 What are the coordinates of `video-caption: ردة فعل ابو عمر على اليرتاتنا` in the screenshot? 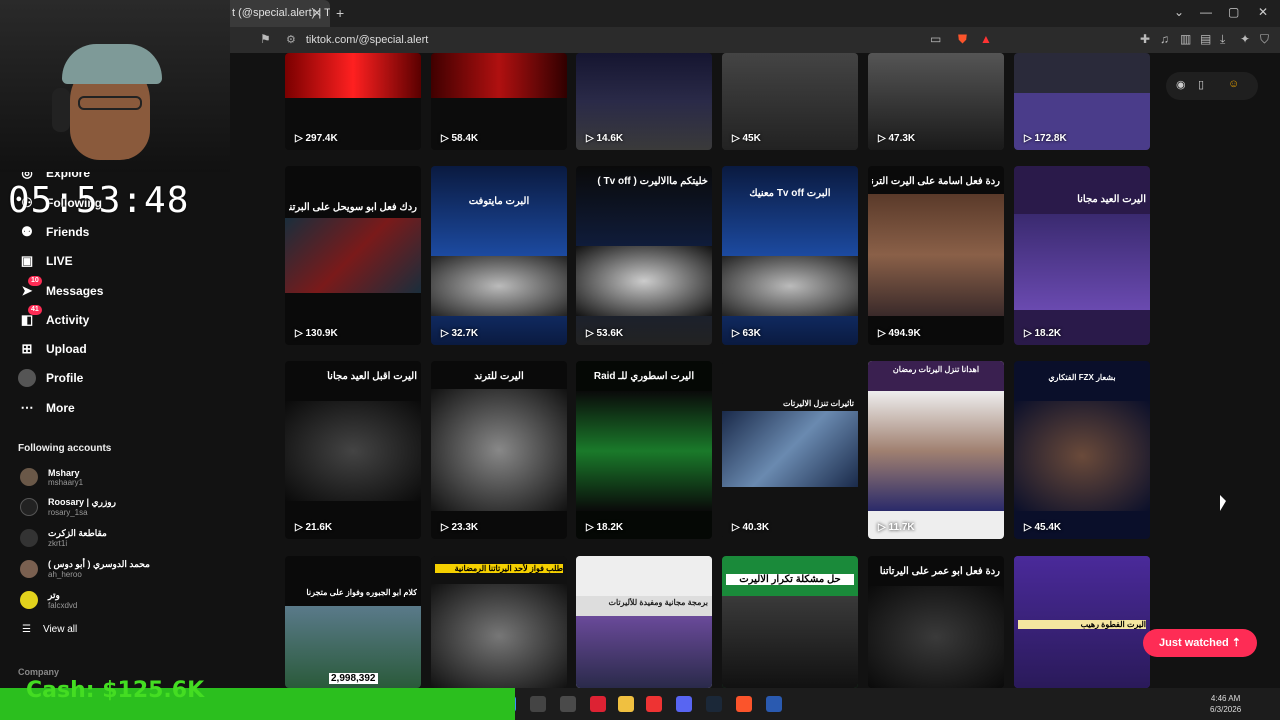 It's located at (939, 571).